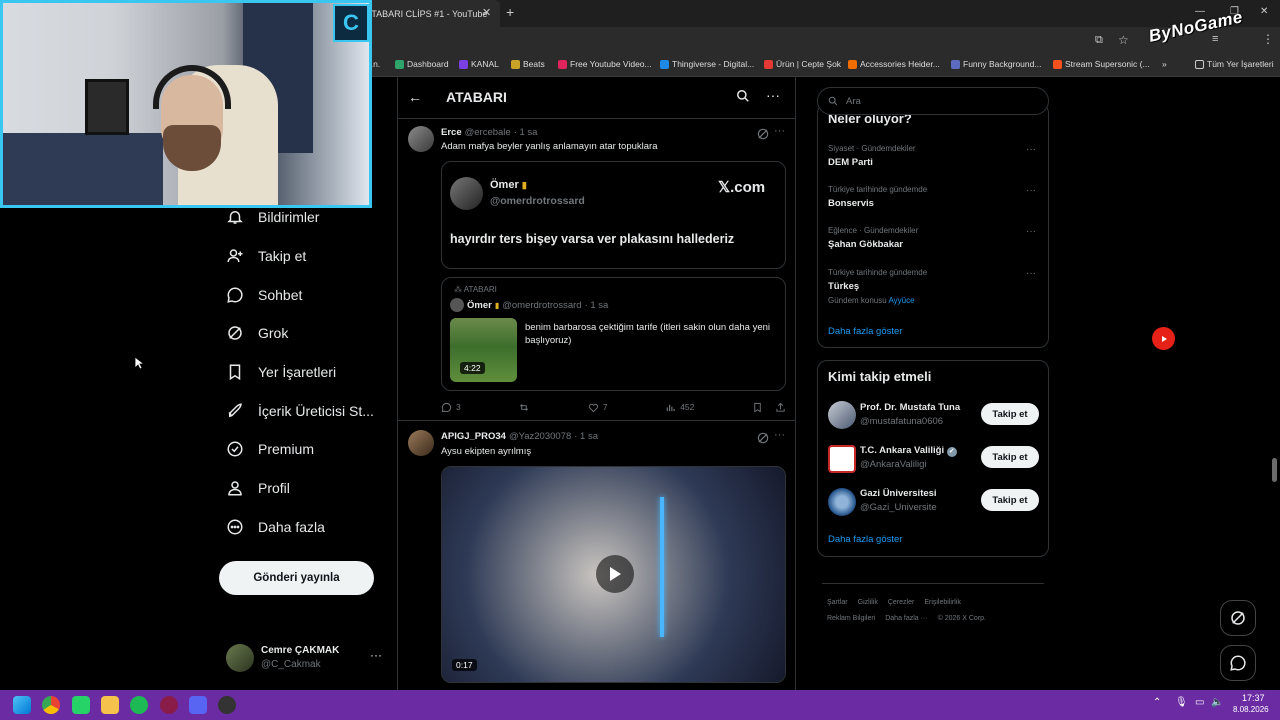 The height and width of the screenshot is (720, 1280). I want to click on trend-item: Şahan Gökbakar, so click(865, 244).